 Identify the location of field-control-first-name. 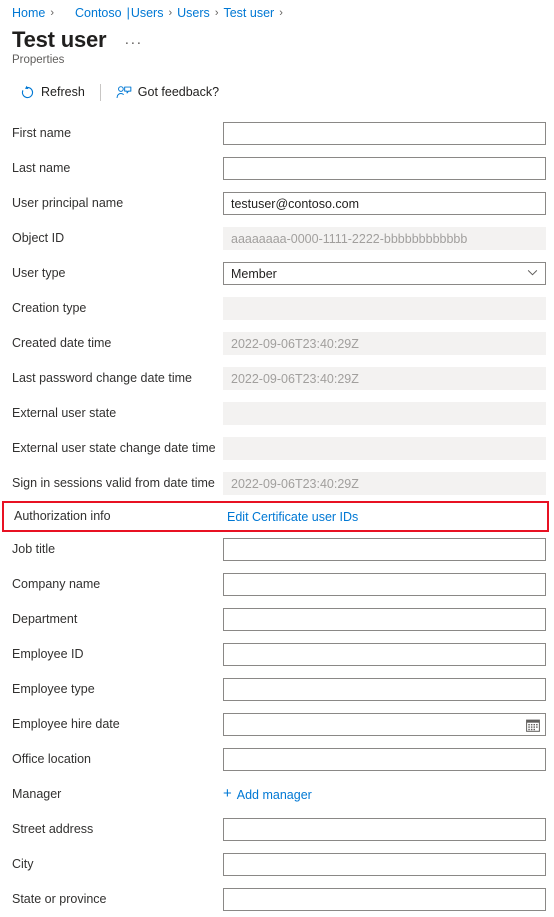
(388, 133).